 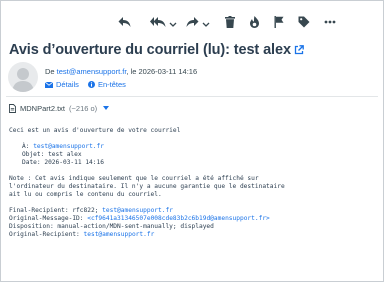 I want to click on reply-button, so click(x=127, y=22).